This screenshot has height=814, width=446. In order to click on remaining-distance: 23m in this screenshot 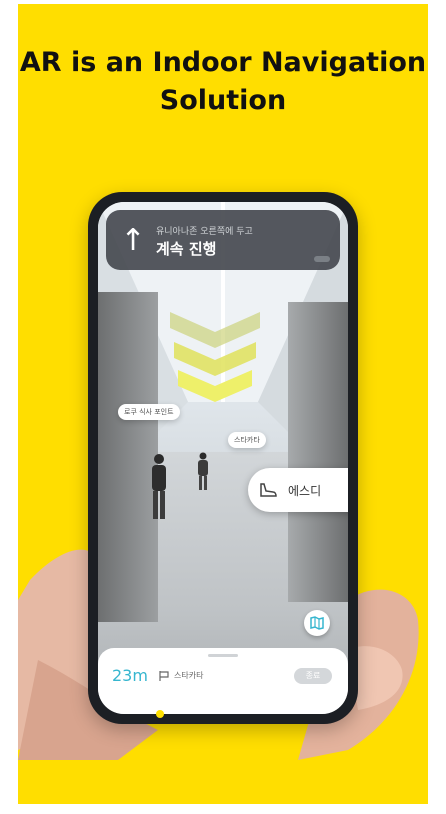, I will do `click(130, 675)`.